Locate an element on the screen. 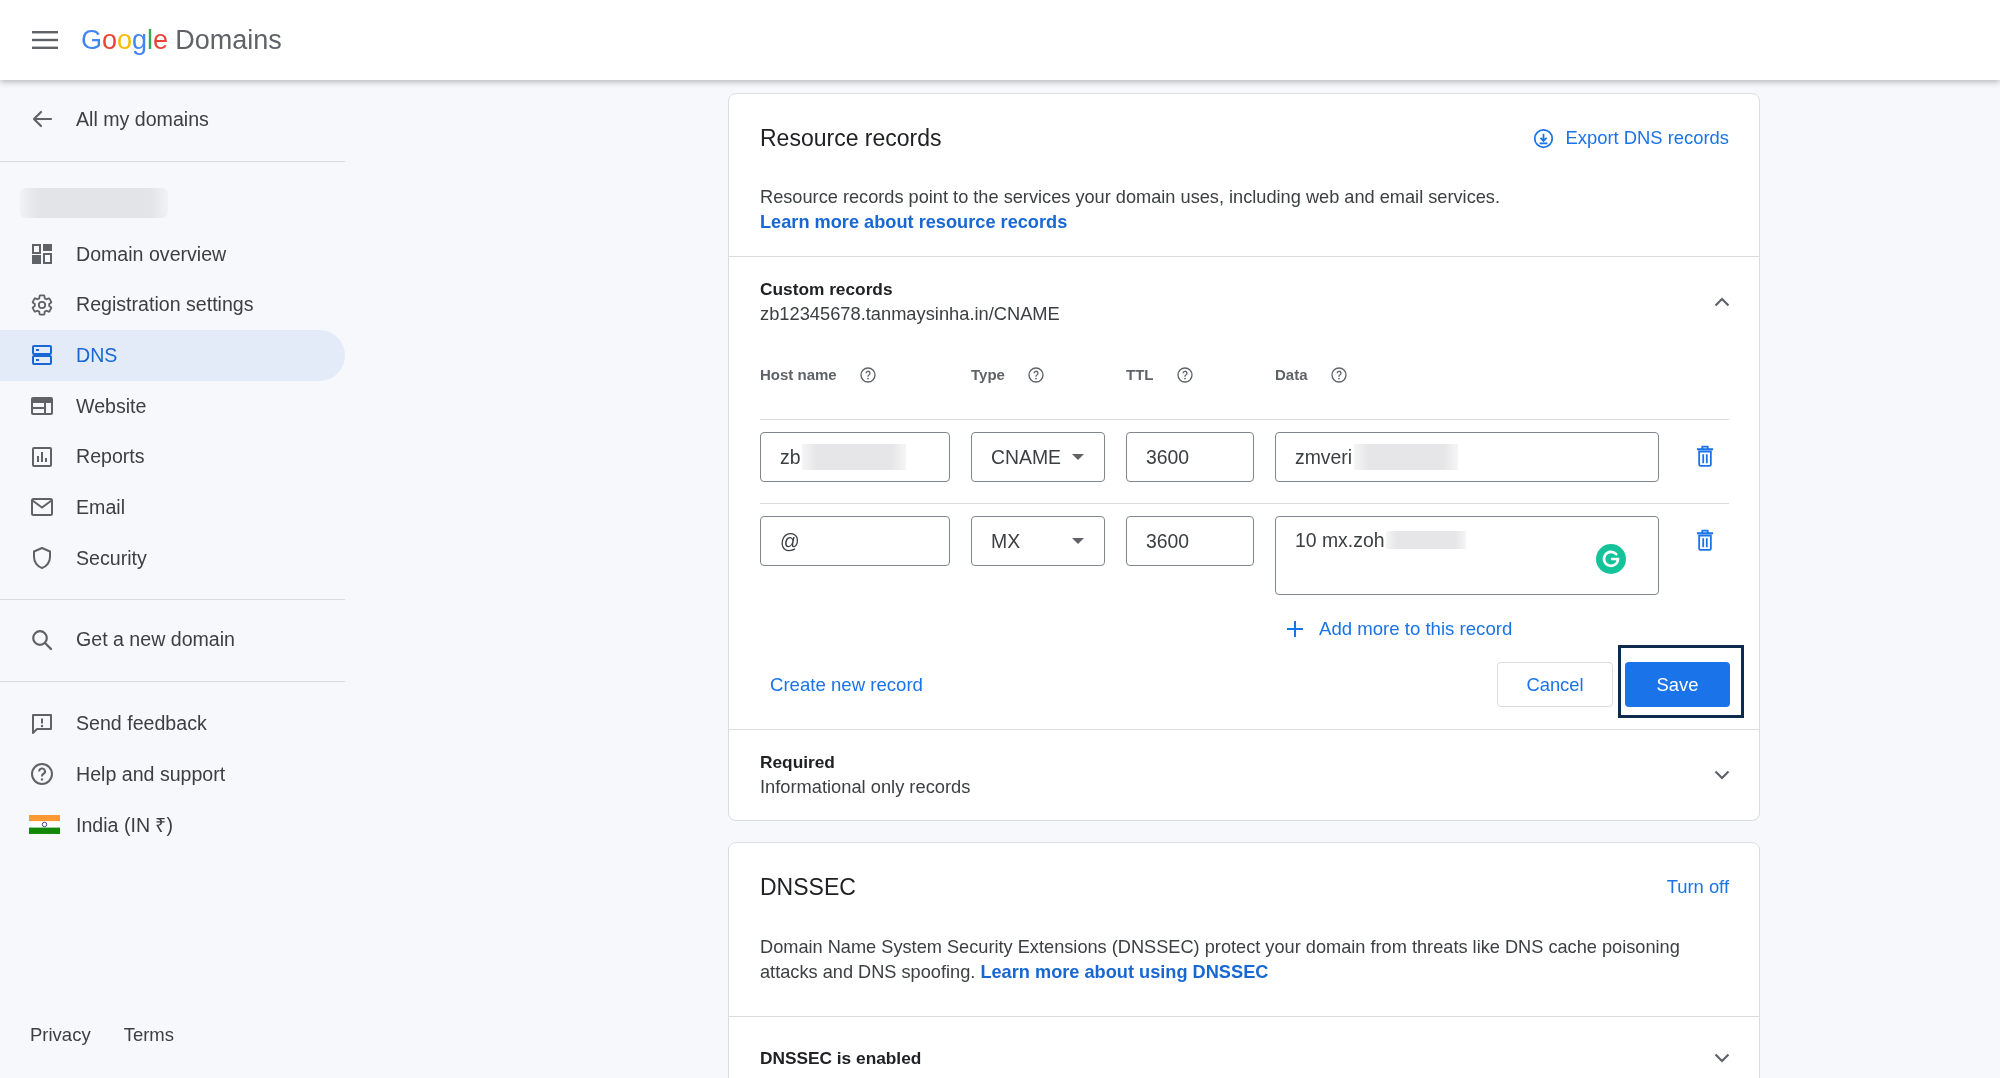  column-header: Data is located at coordinates (1291, 375).